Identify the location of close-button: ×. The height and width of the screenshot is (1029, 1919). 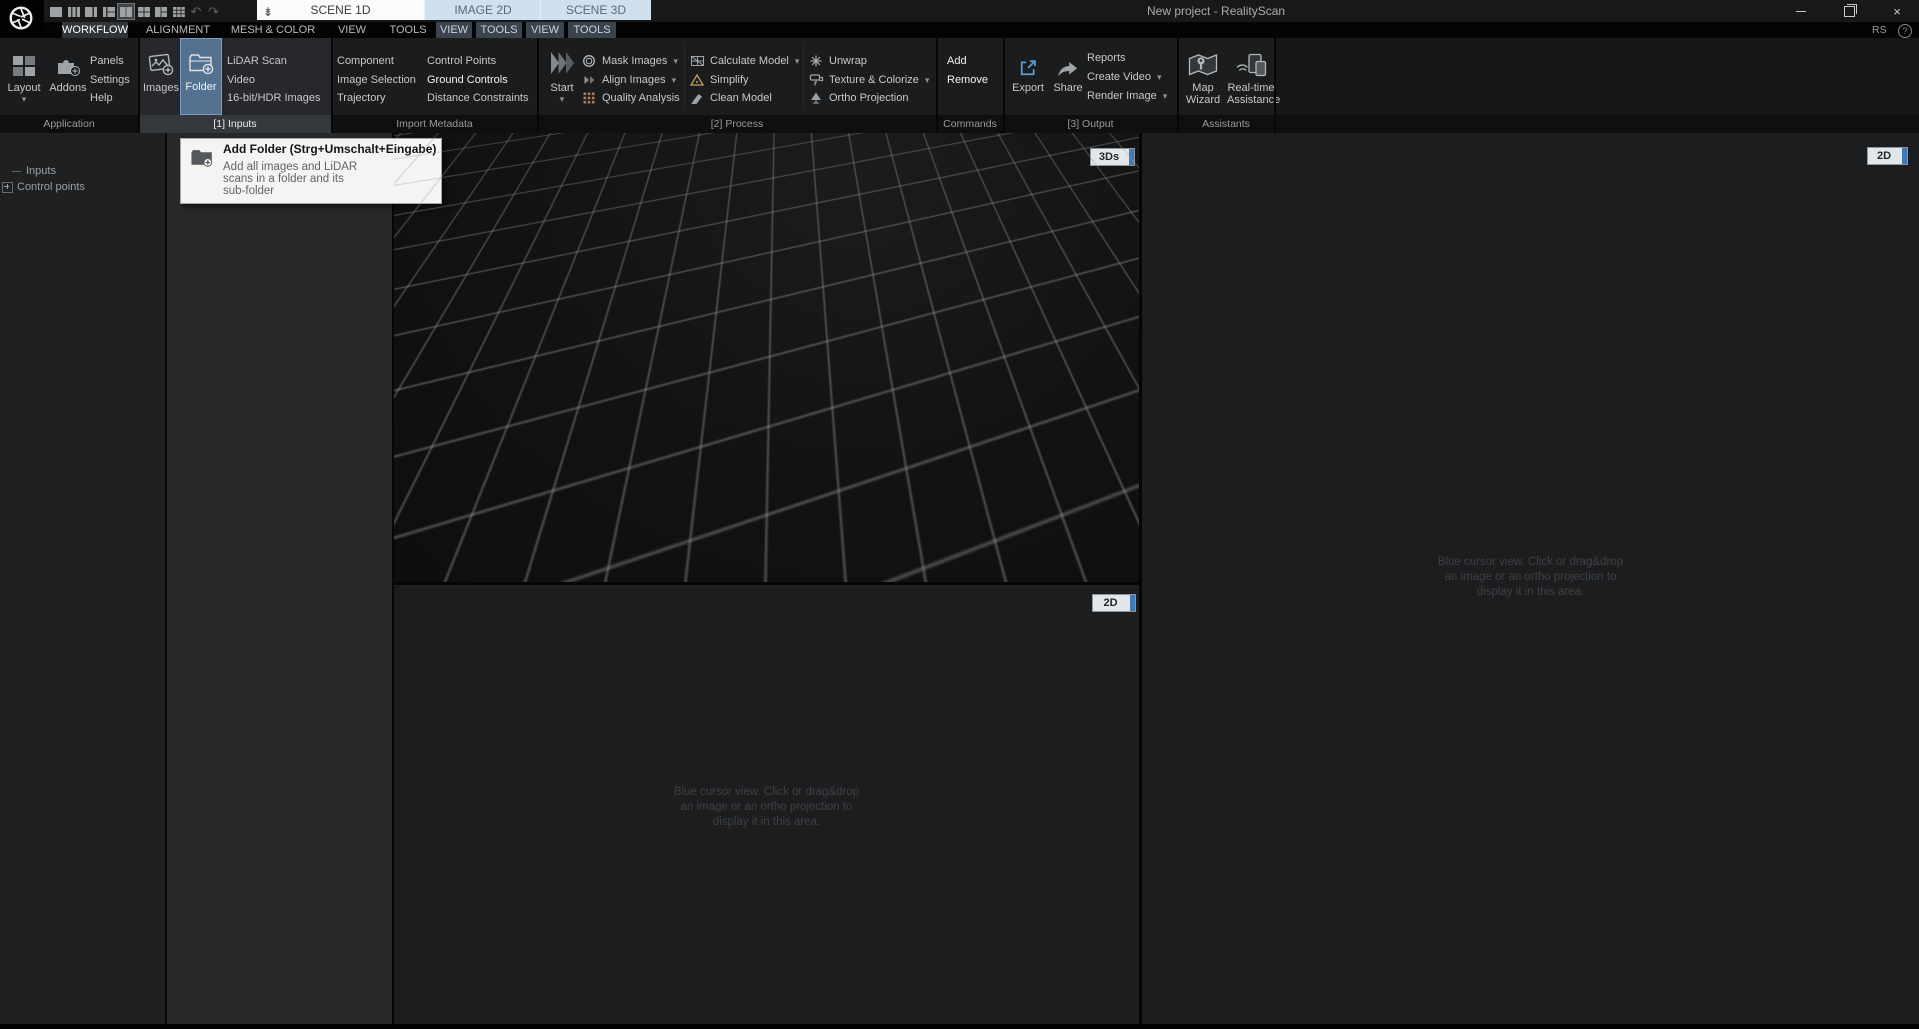
(1897, 11).